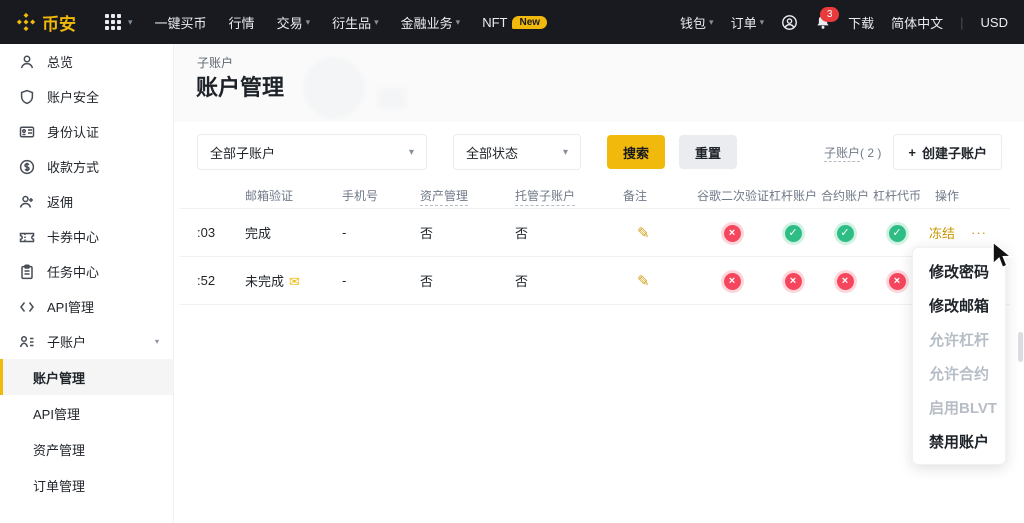  Describe the element at coordinates (360, 195) in the screenshot. I see `col-phone: 手机号` at that location.